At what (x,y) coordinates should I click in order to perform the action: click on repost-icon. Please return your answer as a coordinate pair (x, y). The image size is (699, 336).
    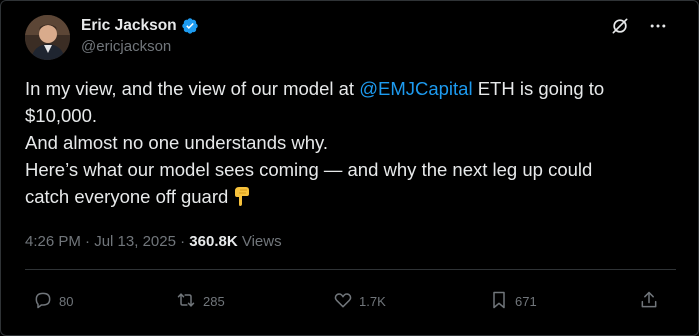
    Looking at the image, I should click on (186, 301).